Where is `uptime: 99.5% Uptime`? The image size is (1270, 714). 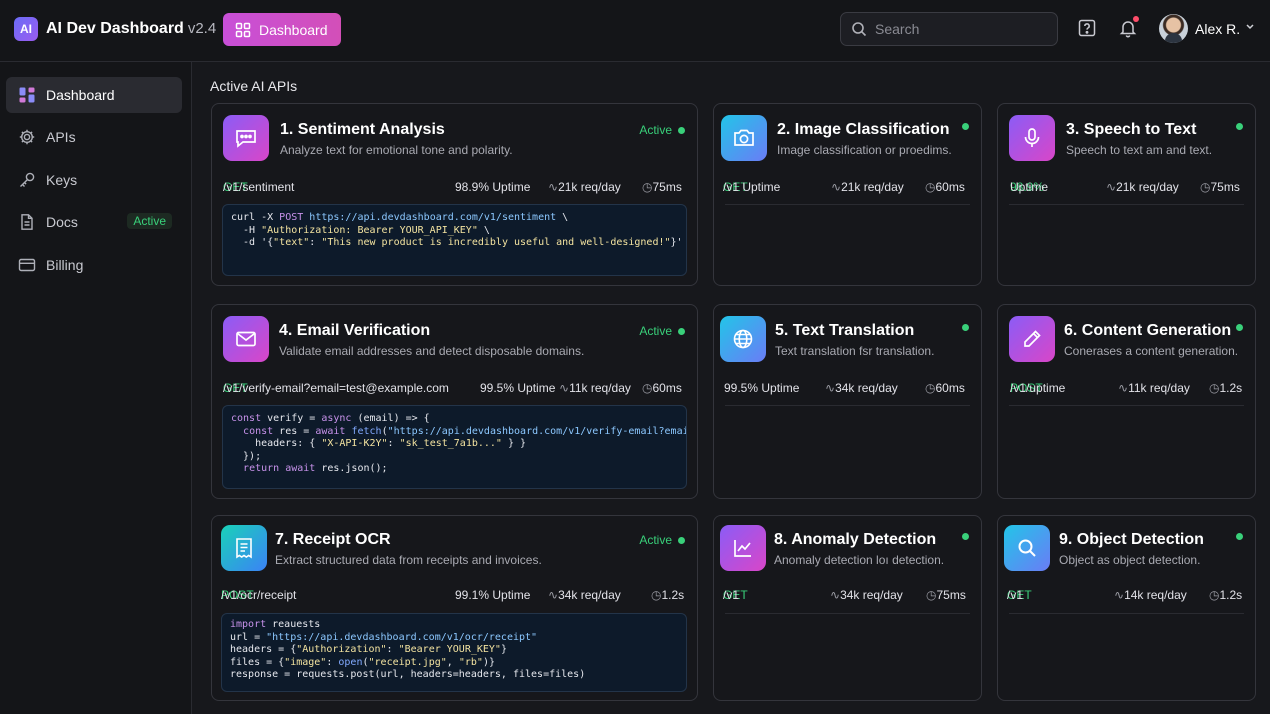
uptime: 99.5% Uptime is located at coordinates (762, 388).